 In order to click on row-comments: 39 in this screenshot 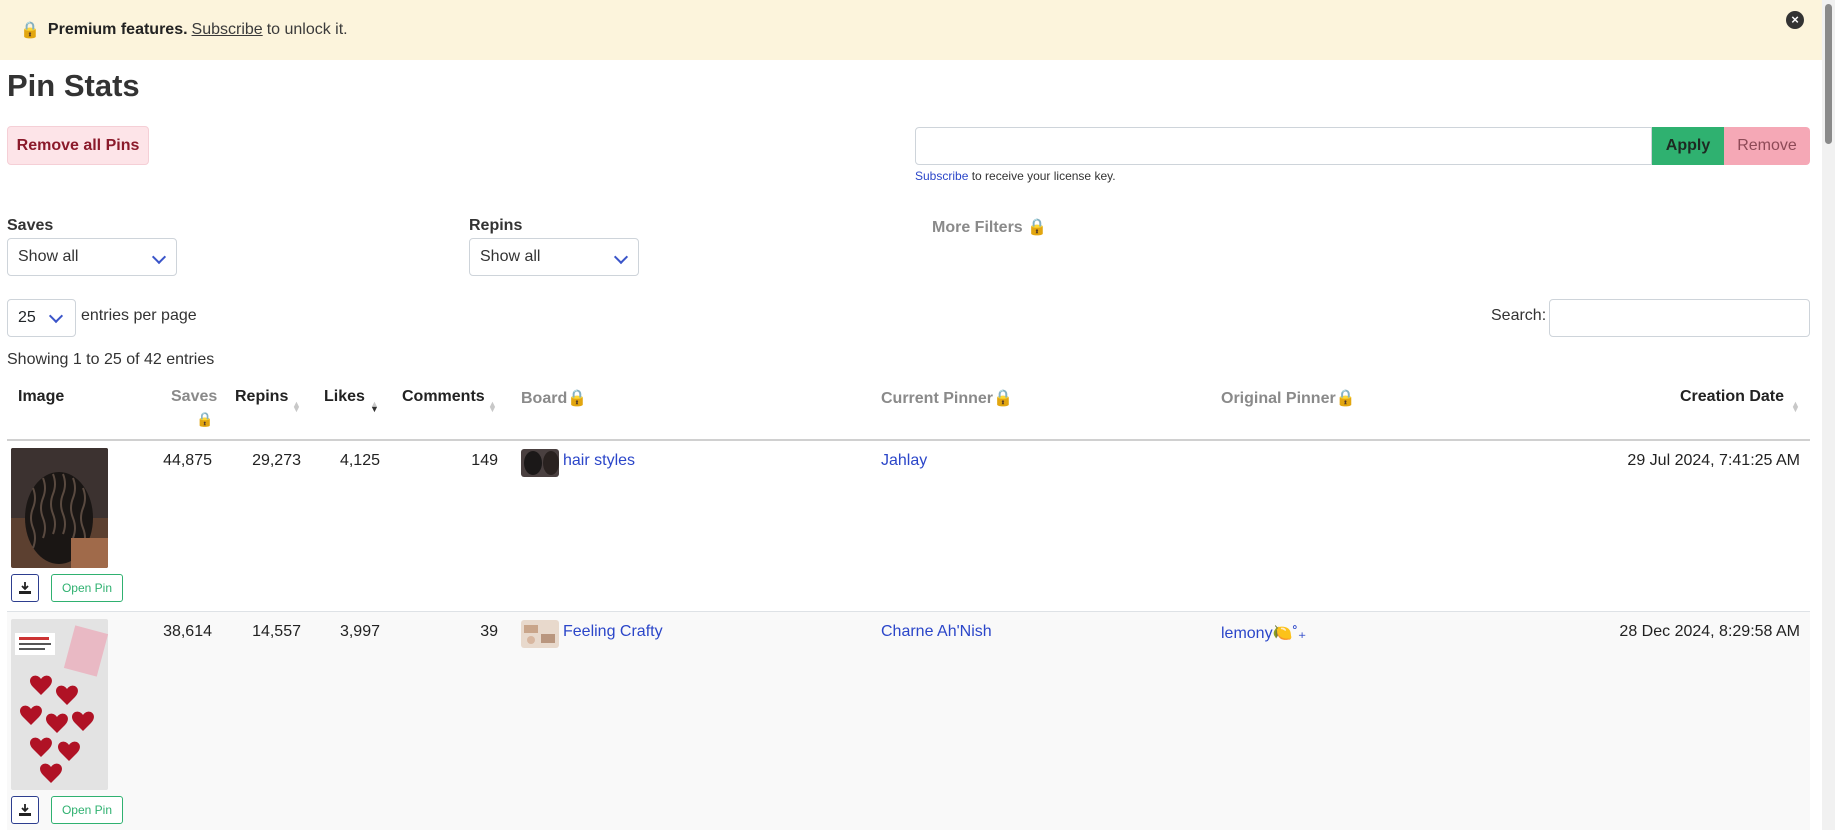, I will do `click(489, 631)`.